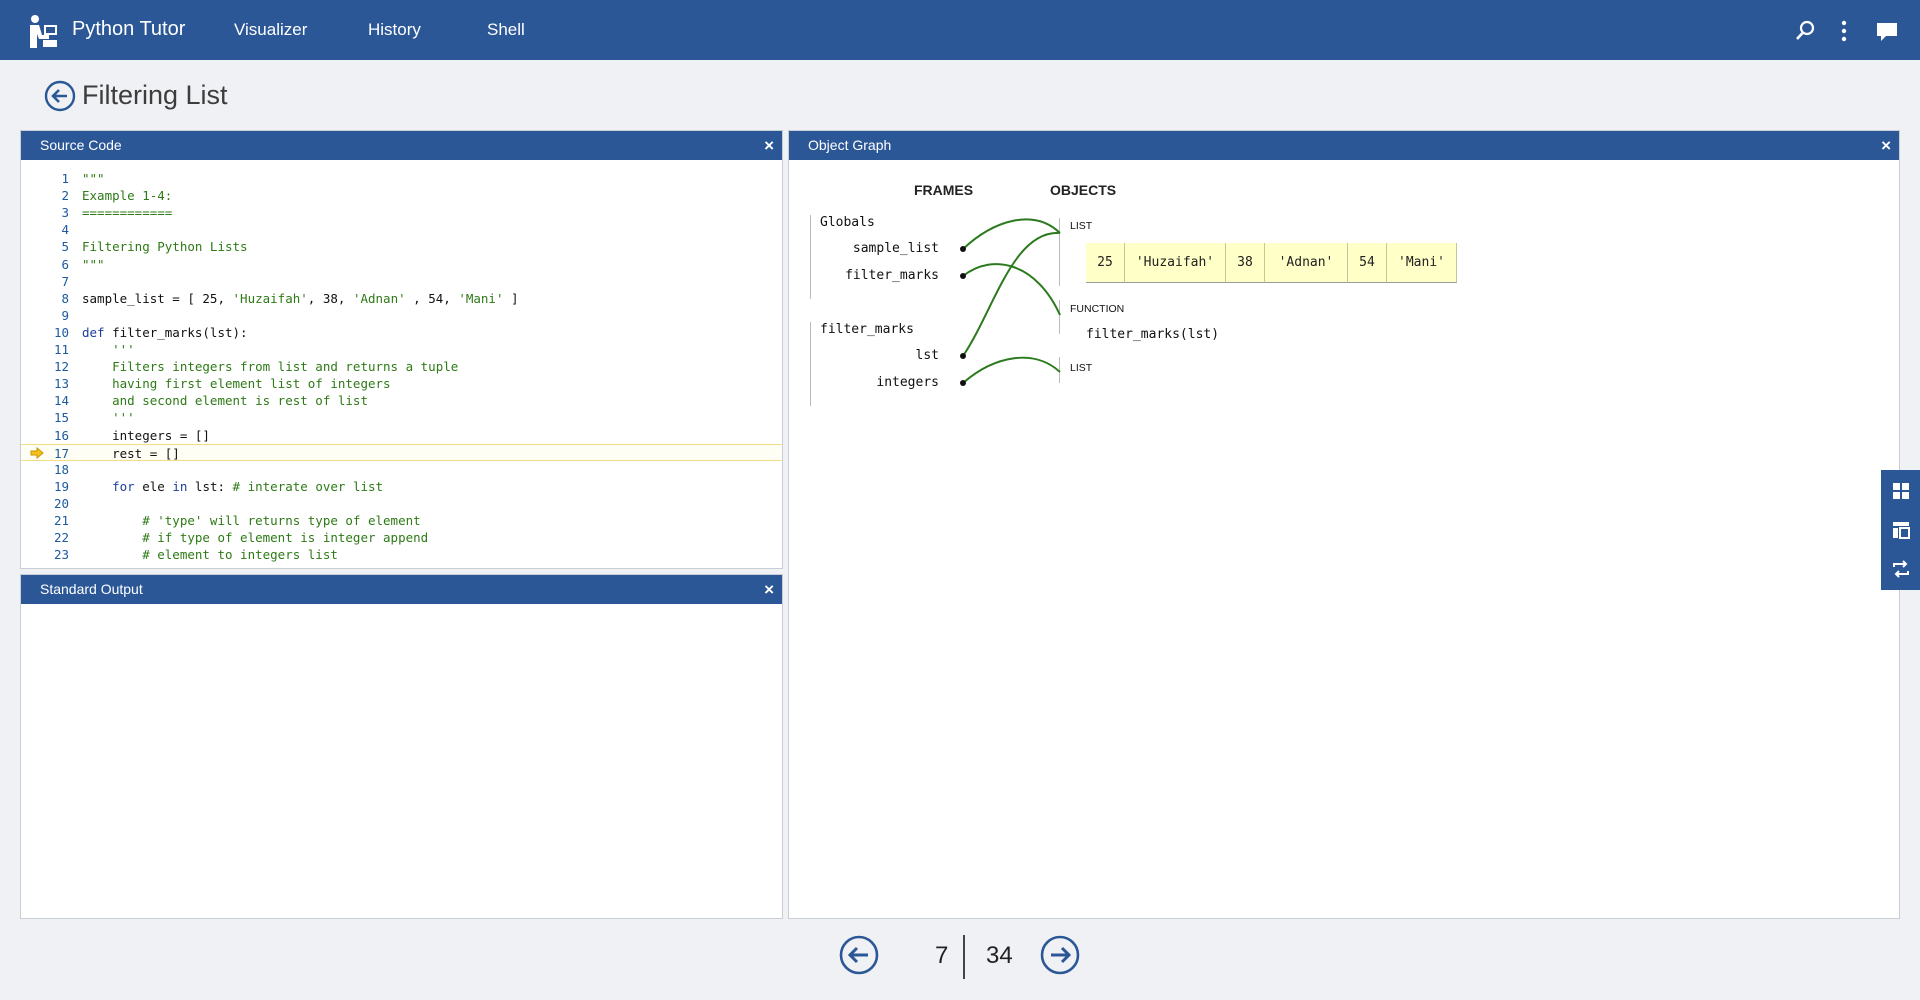 This screenshot has height=1000, width=1920. What do you see at coordinates (1901, 491) in the screenshot?
I see `dashboard-icon` at bounding box center [1901, 491].